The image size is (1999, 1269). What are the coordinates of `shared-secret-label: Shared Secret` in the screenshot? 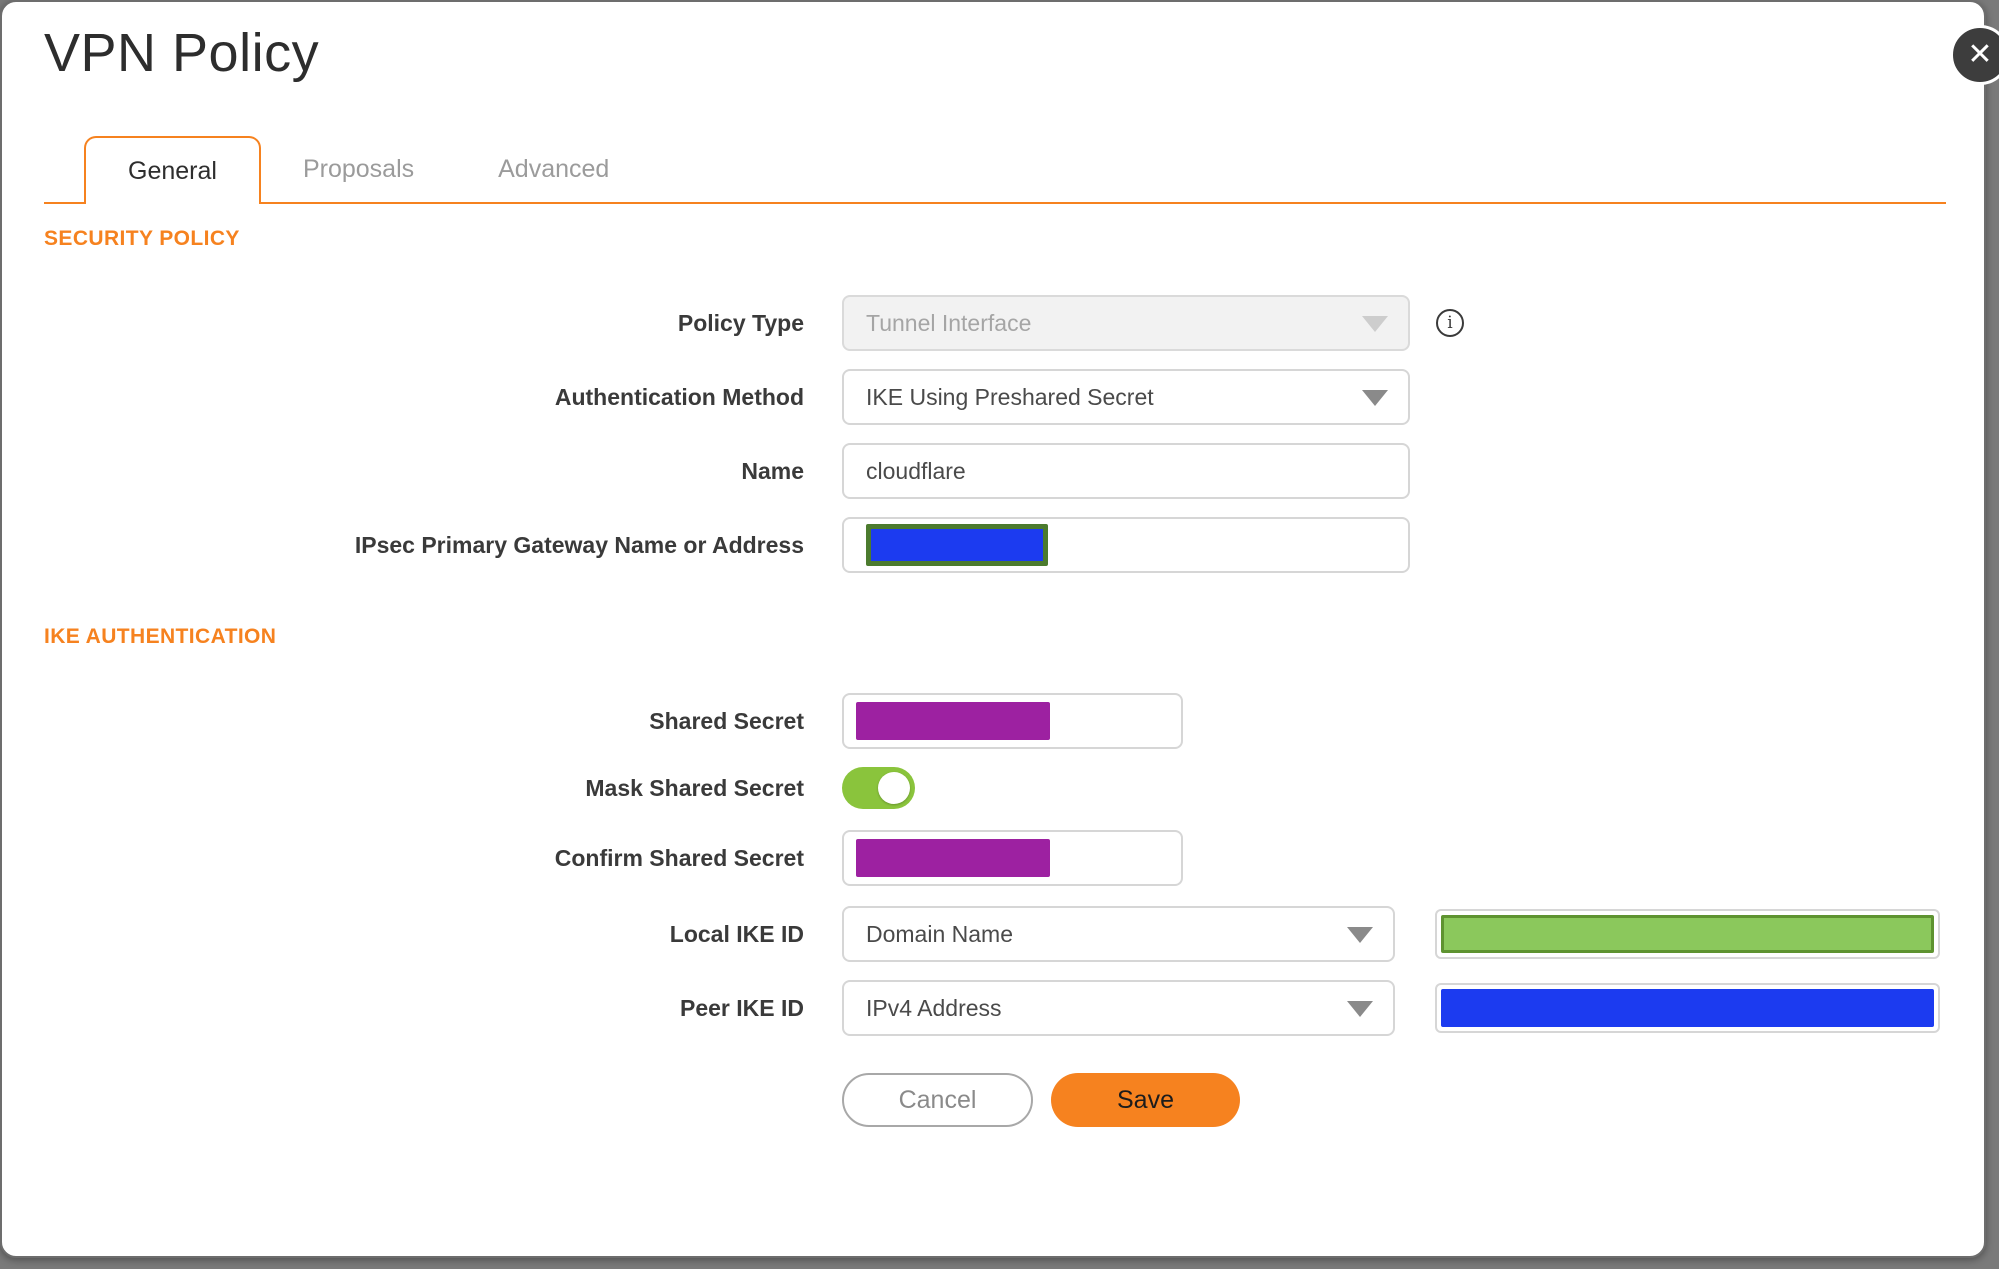 It's located at (726, 720).